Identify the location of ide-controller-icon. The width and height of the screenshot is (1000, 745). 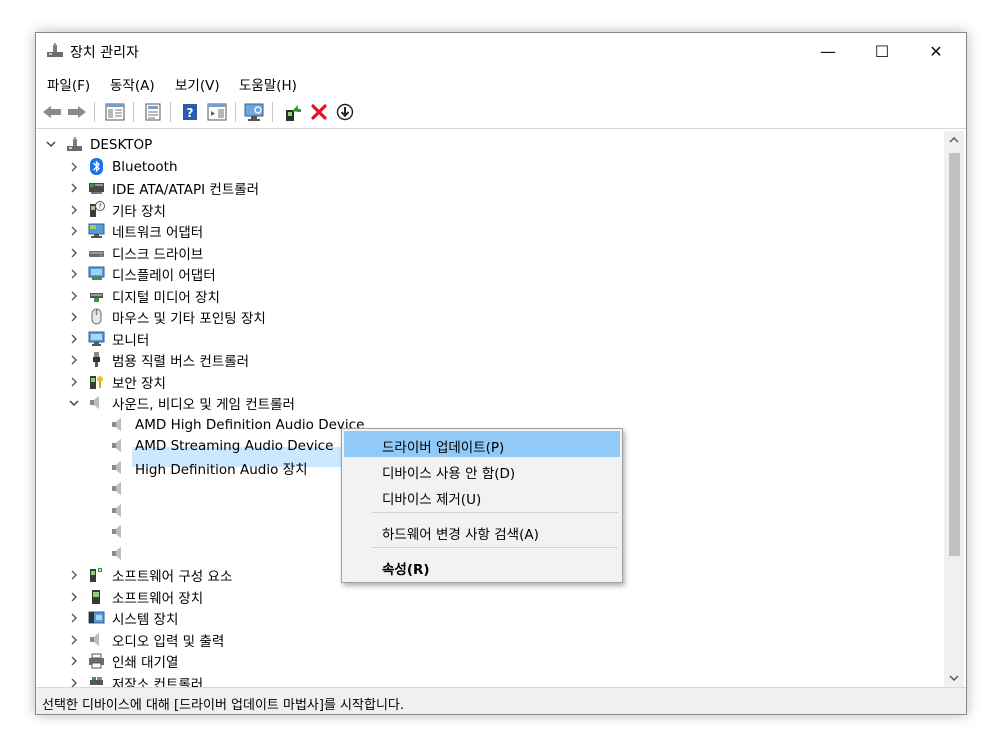
(96, 188).